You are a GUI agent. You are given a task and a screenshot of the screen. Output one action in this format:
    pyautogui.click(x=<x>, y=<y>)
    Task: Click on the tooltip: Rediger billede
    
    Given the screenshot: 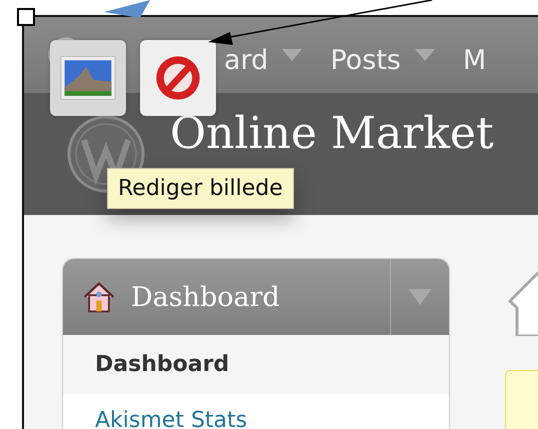 What is the action you would take?
    pyautogui.click(x=200, y=188)
    